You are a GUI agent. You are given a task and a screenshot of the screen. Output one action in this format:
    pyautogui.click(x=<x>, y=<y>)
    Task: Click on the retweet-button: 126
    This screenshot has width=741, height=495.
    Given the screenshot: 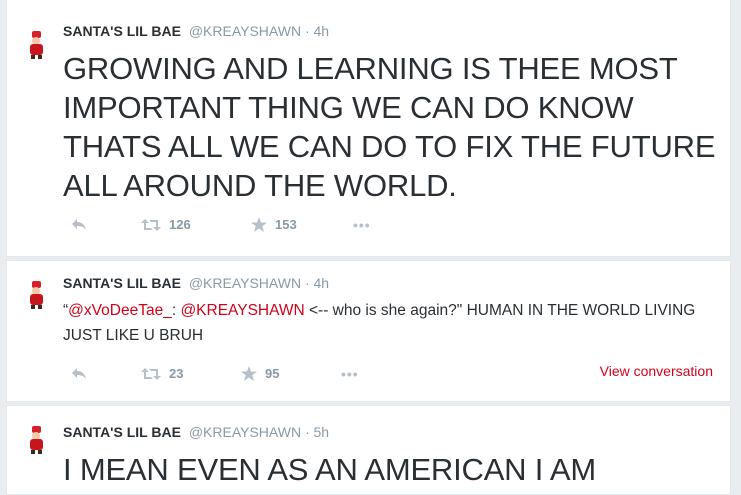 What is the action you would take?
    pyautogui.click(x=166, y=224)
    